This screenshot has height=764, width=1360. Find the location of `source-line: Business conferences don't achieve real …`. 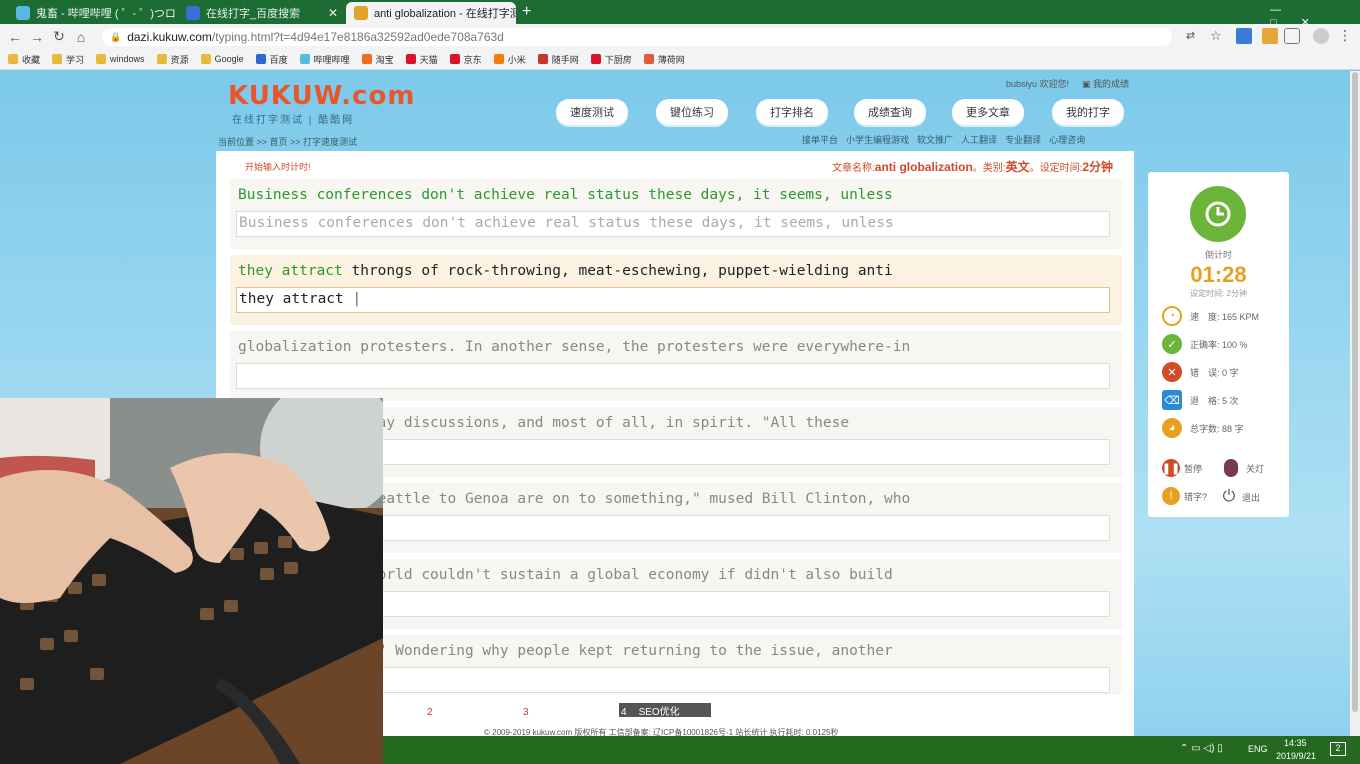

source-line: Business conferences don't achieve real … is located at coordinates (565, 195).